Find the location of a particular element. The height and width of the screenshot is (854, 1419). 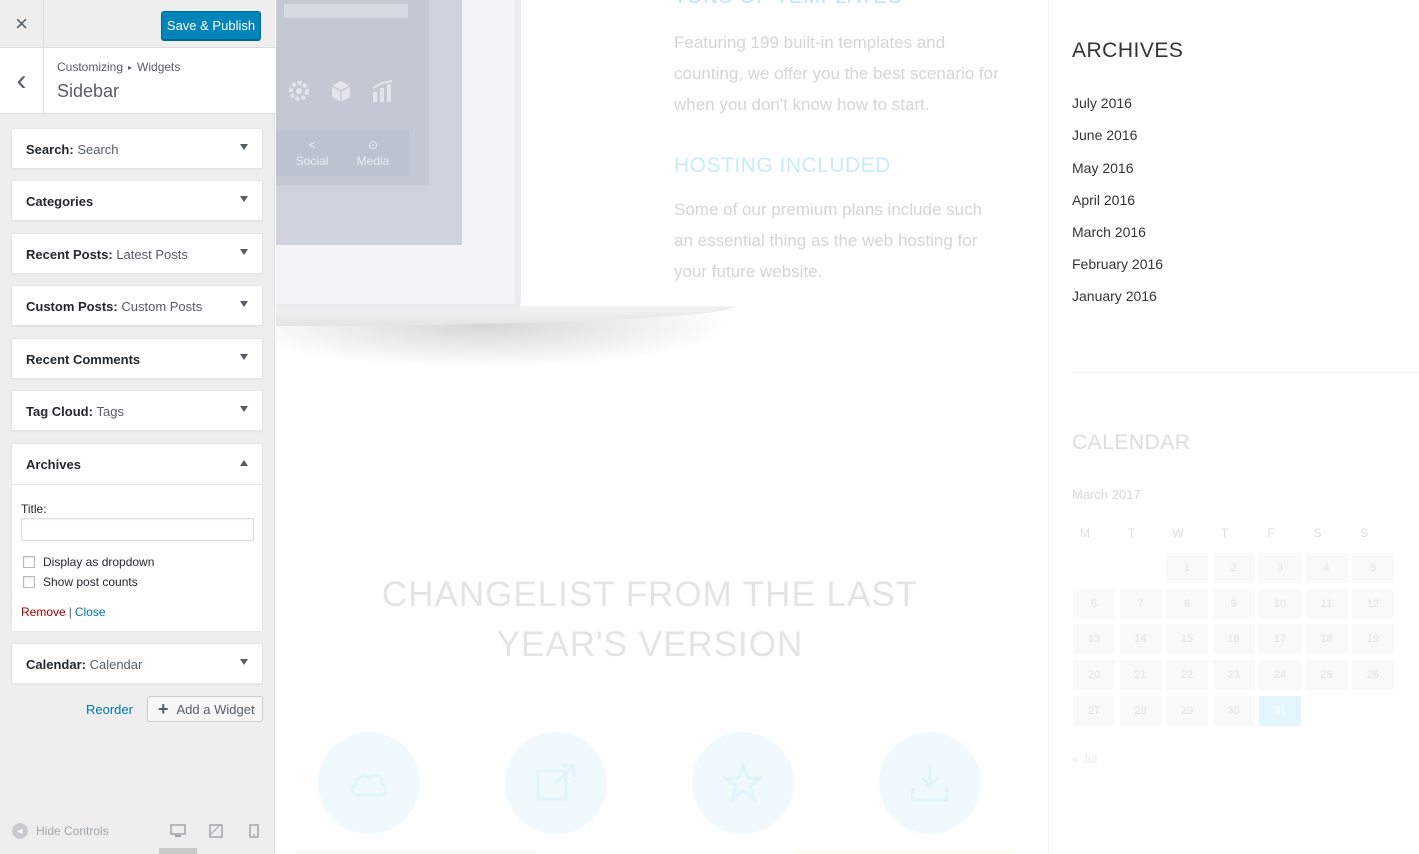

widget-archives-header: Archives is located at coordinates (137, 464).